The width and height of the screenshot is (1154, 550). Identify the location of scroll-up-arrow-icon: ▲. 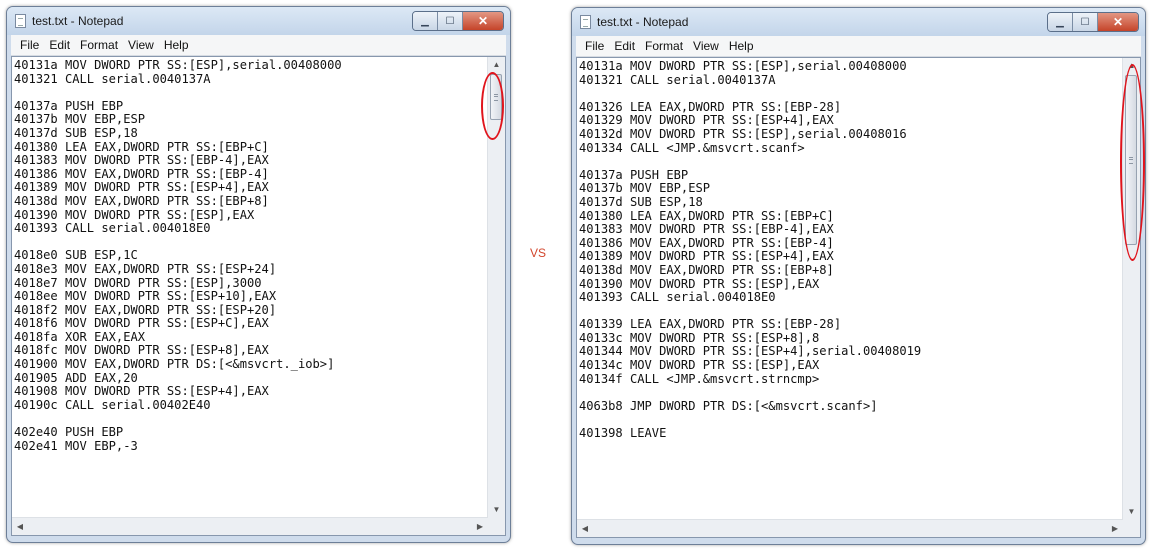
(496, 65).